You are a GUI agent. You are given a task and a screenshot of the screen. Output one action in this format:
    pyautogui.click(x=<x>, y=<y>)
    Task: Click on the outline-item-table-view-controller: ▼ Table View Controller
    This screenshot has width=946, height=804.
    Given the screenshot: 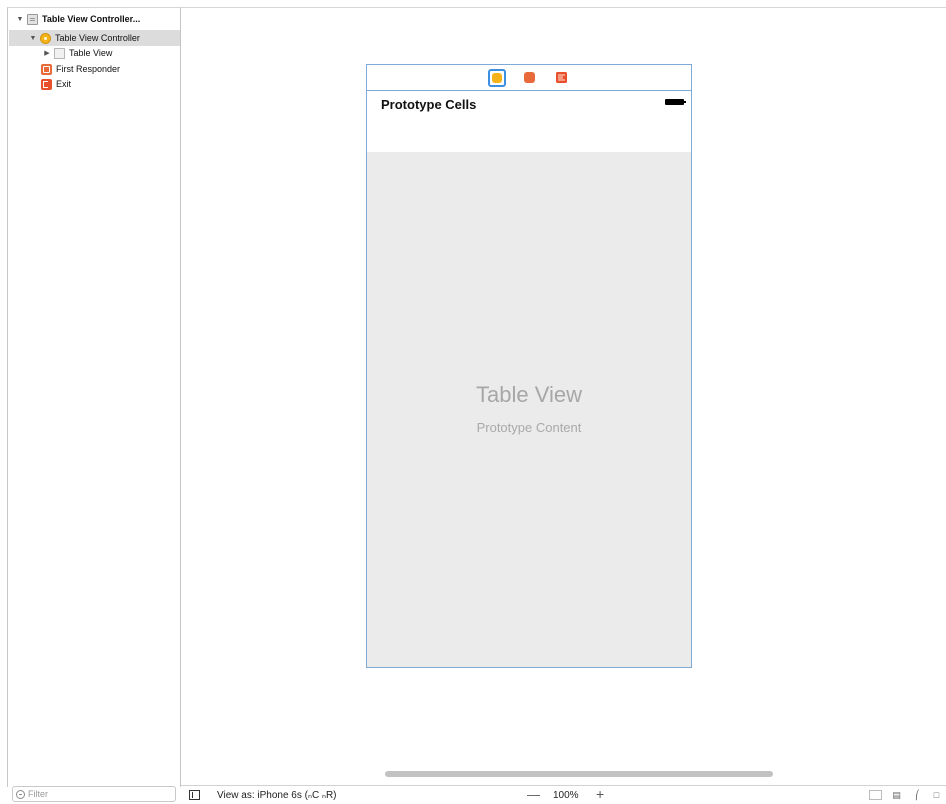 What is the action you would take?
    pyautogui.click(x=94, y=38)
    